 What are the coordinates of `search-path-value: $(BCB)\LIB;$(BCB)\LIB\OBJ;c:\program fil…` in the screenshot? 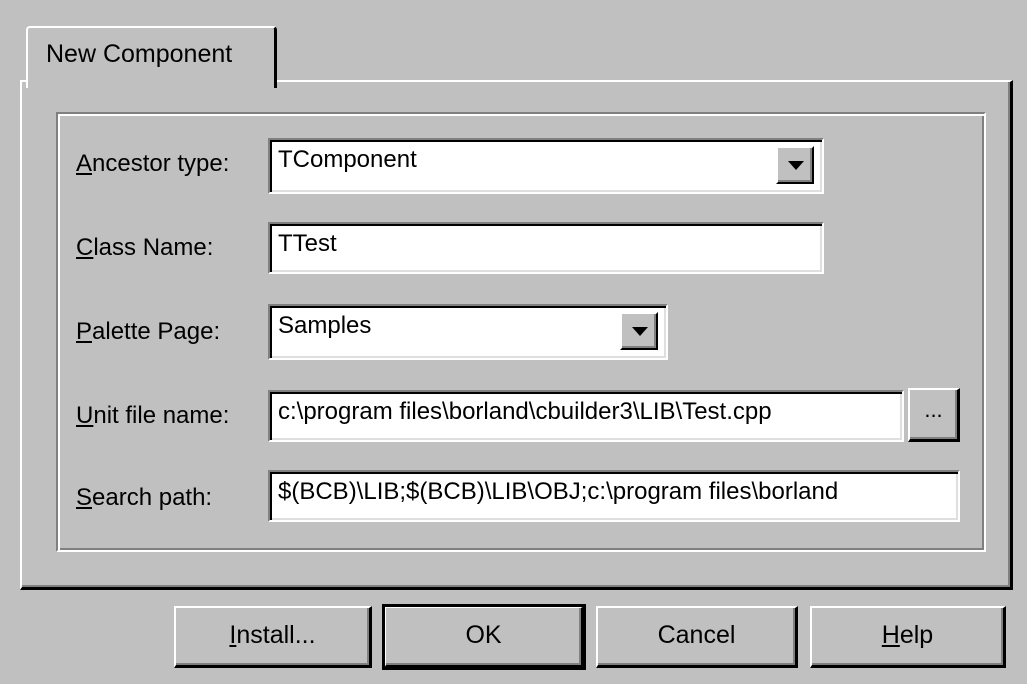 It's located at (558, 491).